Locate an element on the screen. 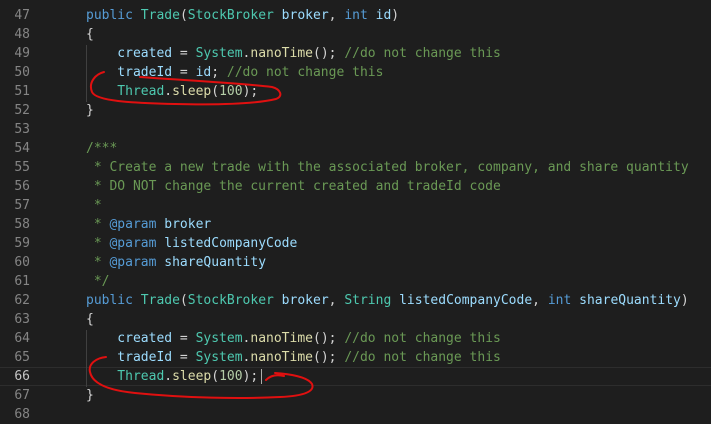 The image size is (711, 424). line-number: 68 is located at coordinates (22, 414).